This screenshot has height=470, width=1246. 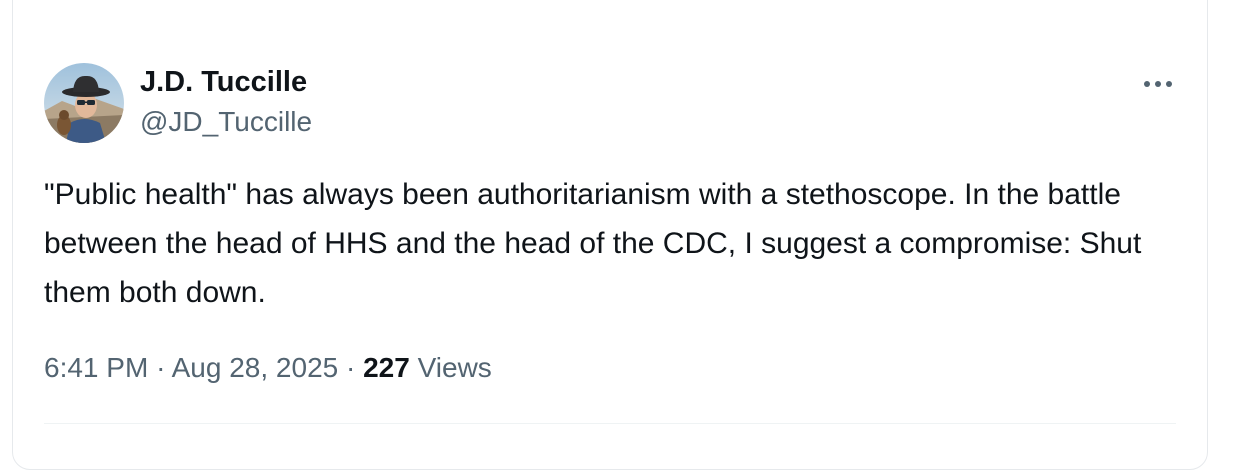 What do you see at coordinates (255, 367) in the screenshot?
I see `tweet-date: Aug 28, 2025` at bounding box center [255, 367].